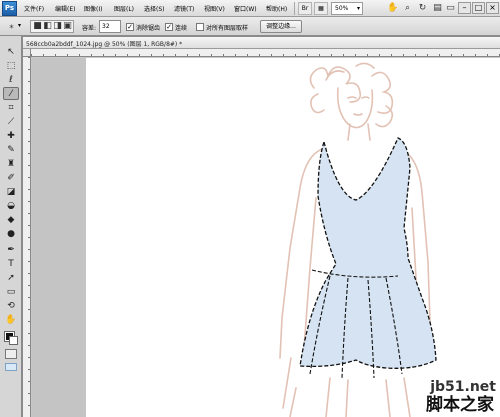  I want to click on maximize-button: □, so click(478, 8).